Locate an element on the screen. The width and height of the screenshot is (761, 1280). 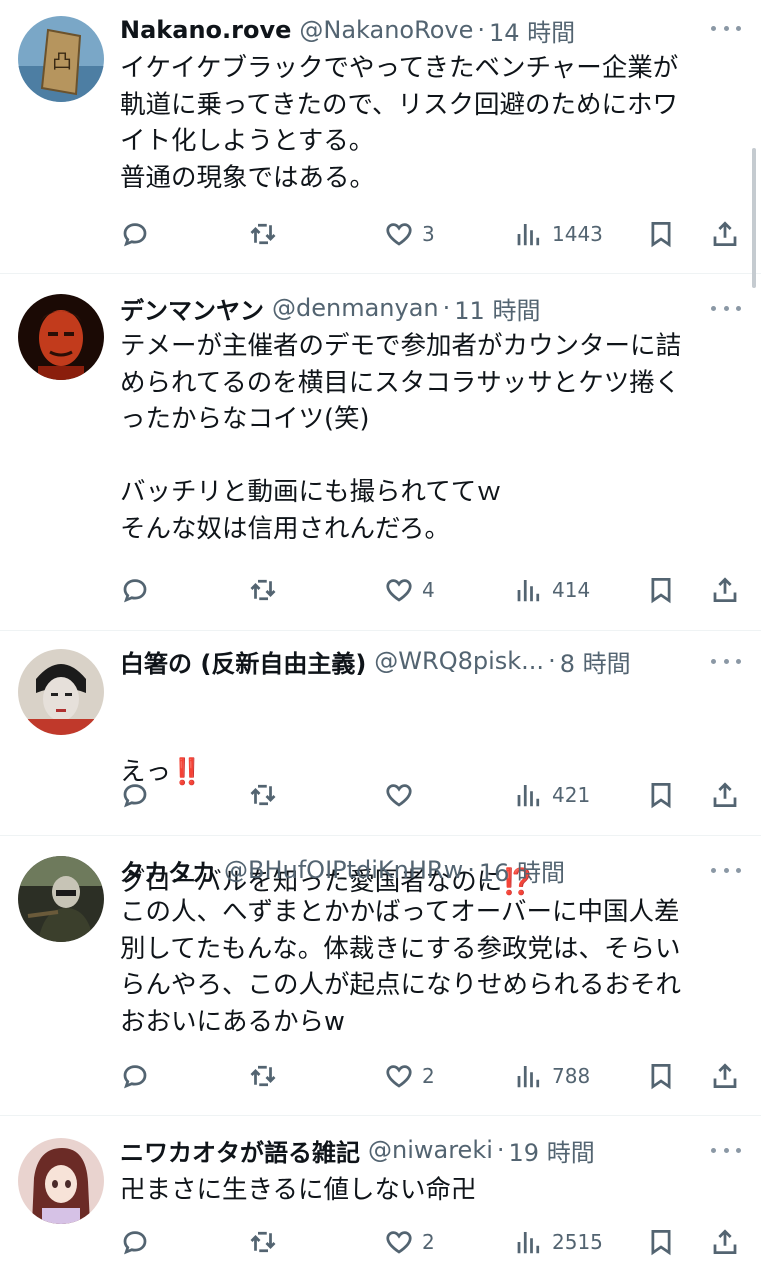
views-button: 788 is located at coordinates (552, 1076).